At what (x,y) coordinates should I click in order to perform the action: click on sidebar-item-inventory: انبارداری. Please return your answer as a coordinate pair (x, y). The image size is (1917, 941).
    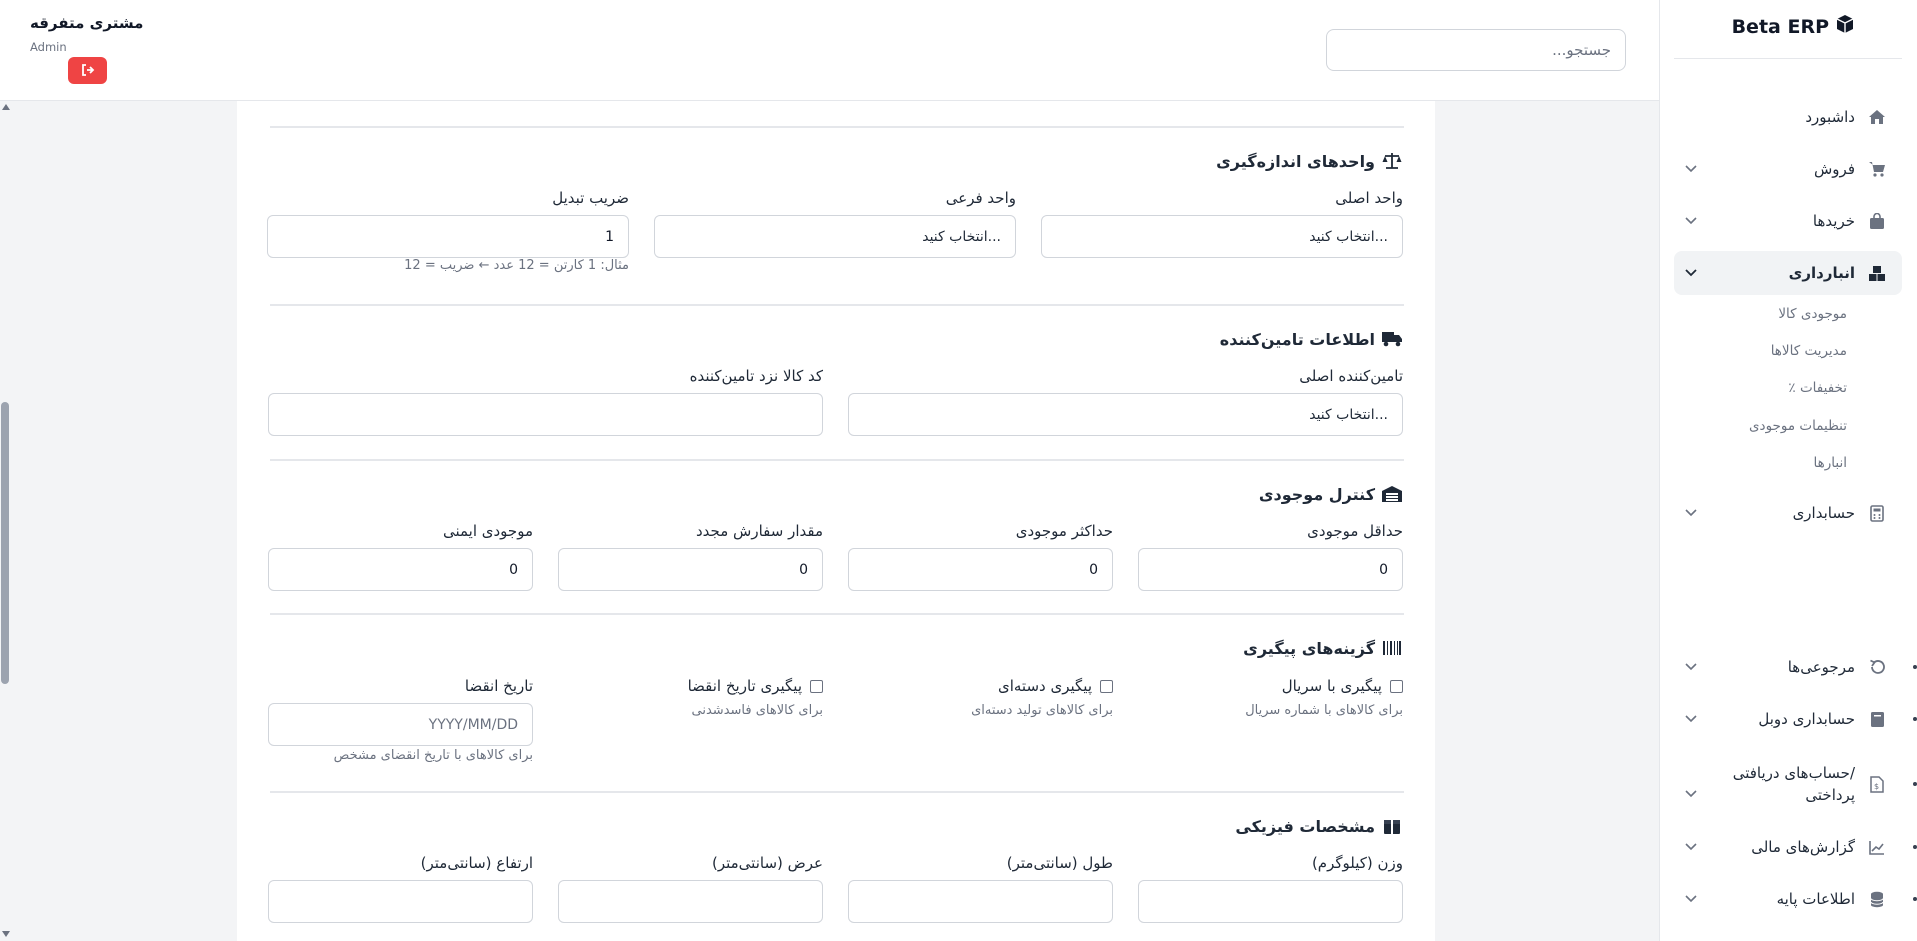
    Looking at the image, I should click on (1788, 273).